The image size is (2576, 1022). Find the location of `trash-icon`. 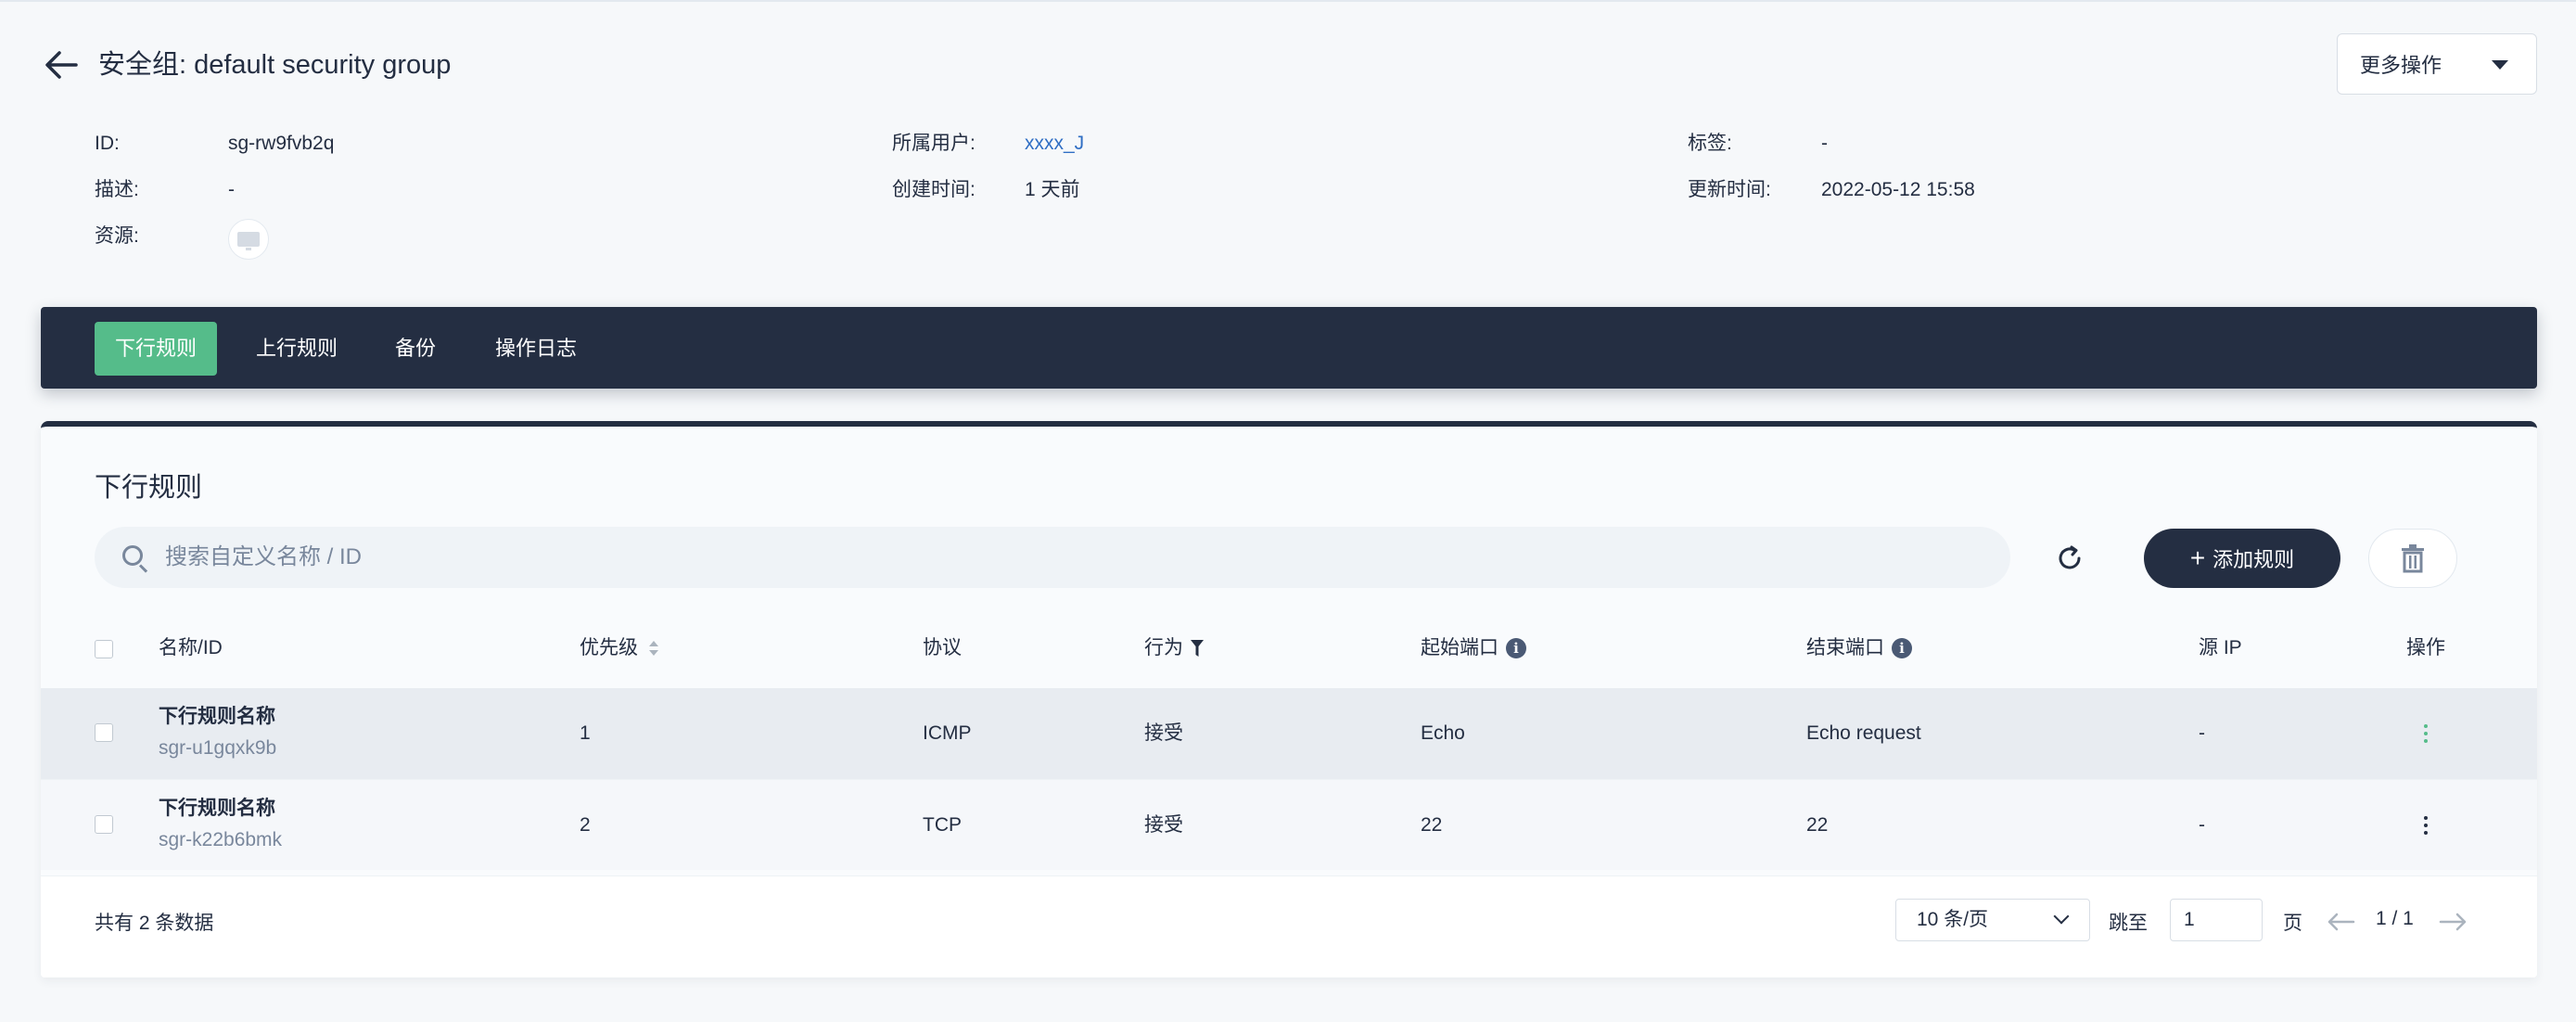

trash-icon is located at coordinates (2413, 558).